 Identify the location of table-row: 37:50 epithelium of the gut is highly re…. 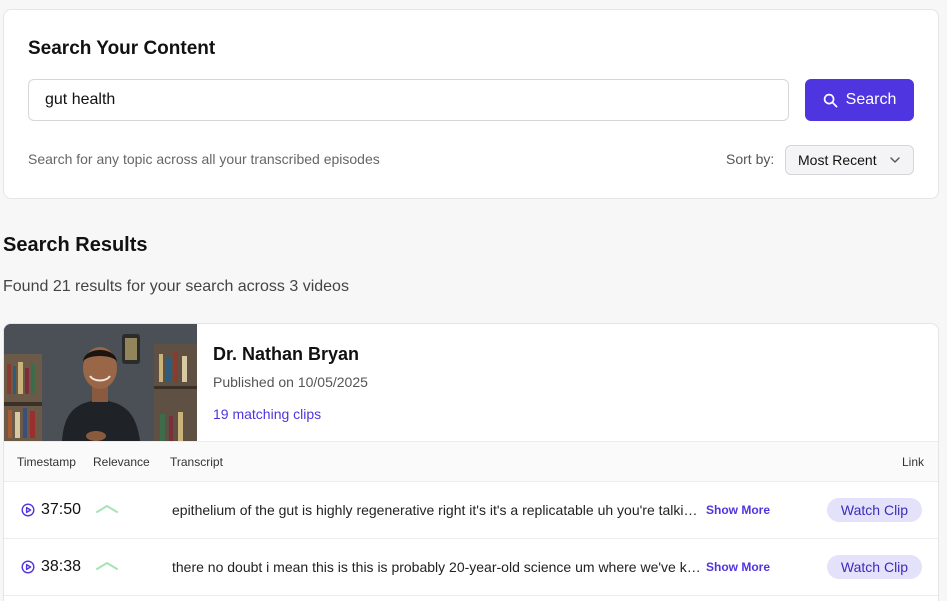
(471, 510).